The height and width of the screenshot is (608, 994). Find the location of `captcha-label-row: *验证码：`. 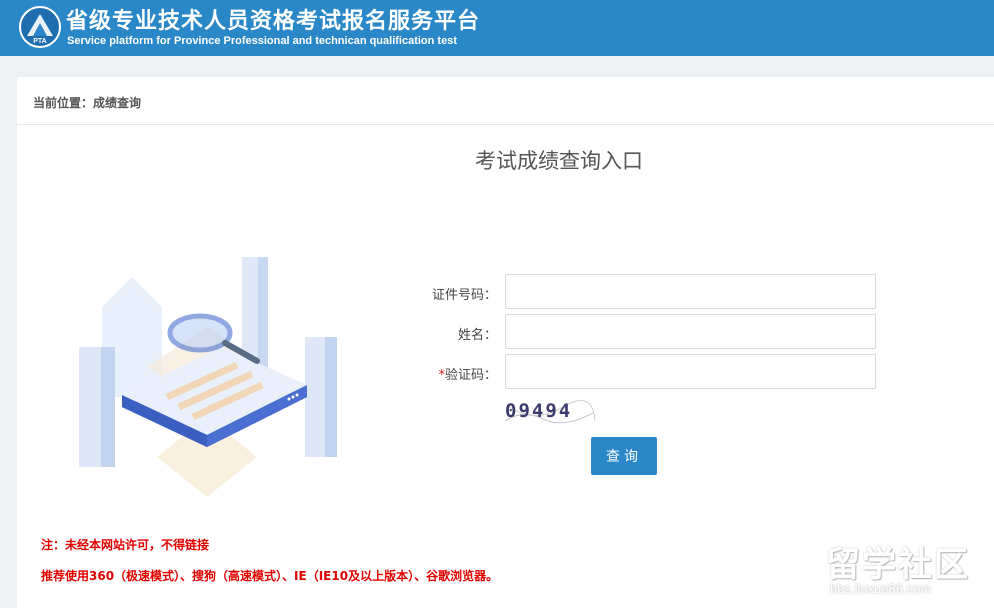

captcha-label-row: *验证码： is located at coordinates (452, 373).